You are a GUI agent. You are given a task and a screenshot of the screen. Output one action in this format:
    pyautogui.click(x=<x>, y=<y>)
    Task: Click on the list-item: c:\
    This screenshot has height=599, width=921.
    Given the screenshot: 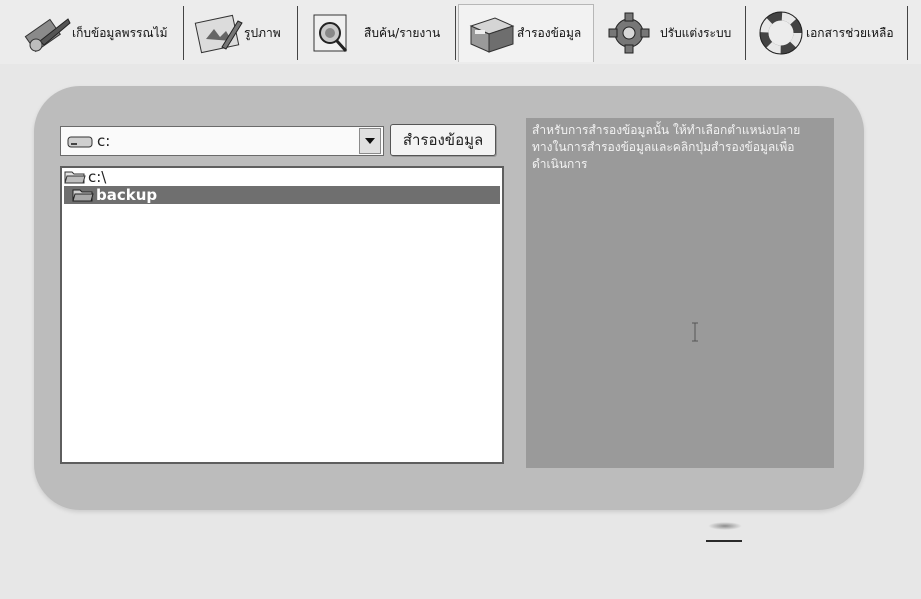 What is the action you would take?
    pyautogui.click(x=282, y=177)
    